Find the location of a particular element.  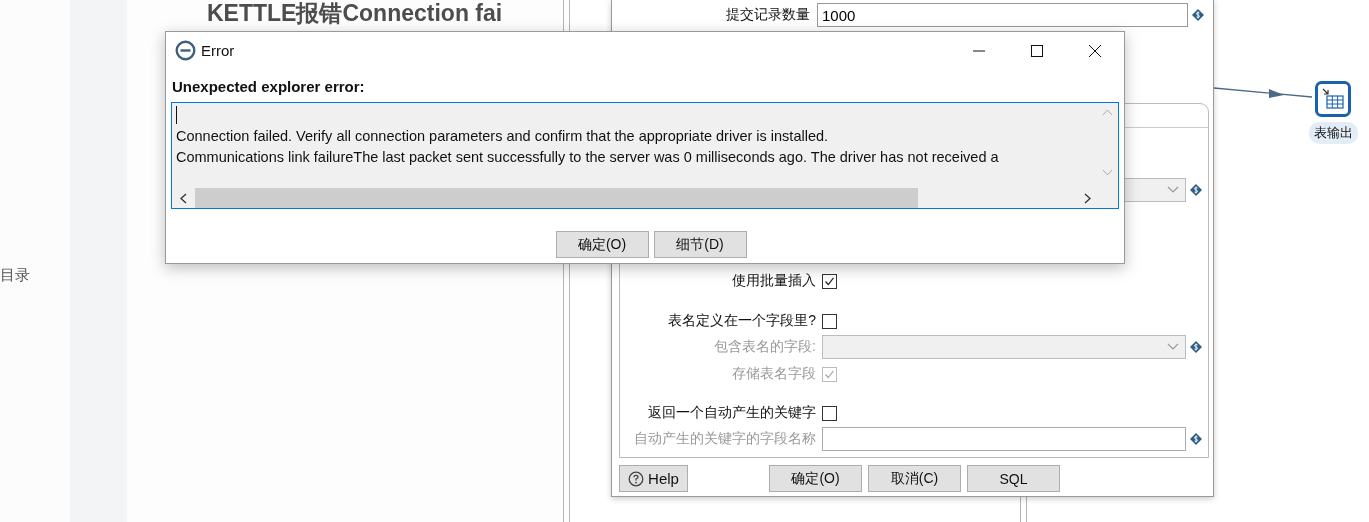

scrollbar-thumb is located at coordinates (556, 198).